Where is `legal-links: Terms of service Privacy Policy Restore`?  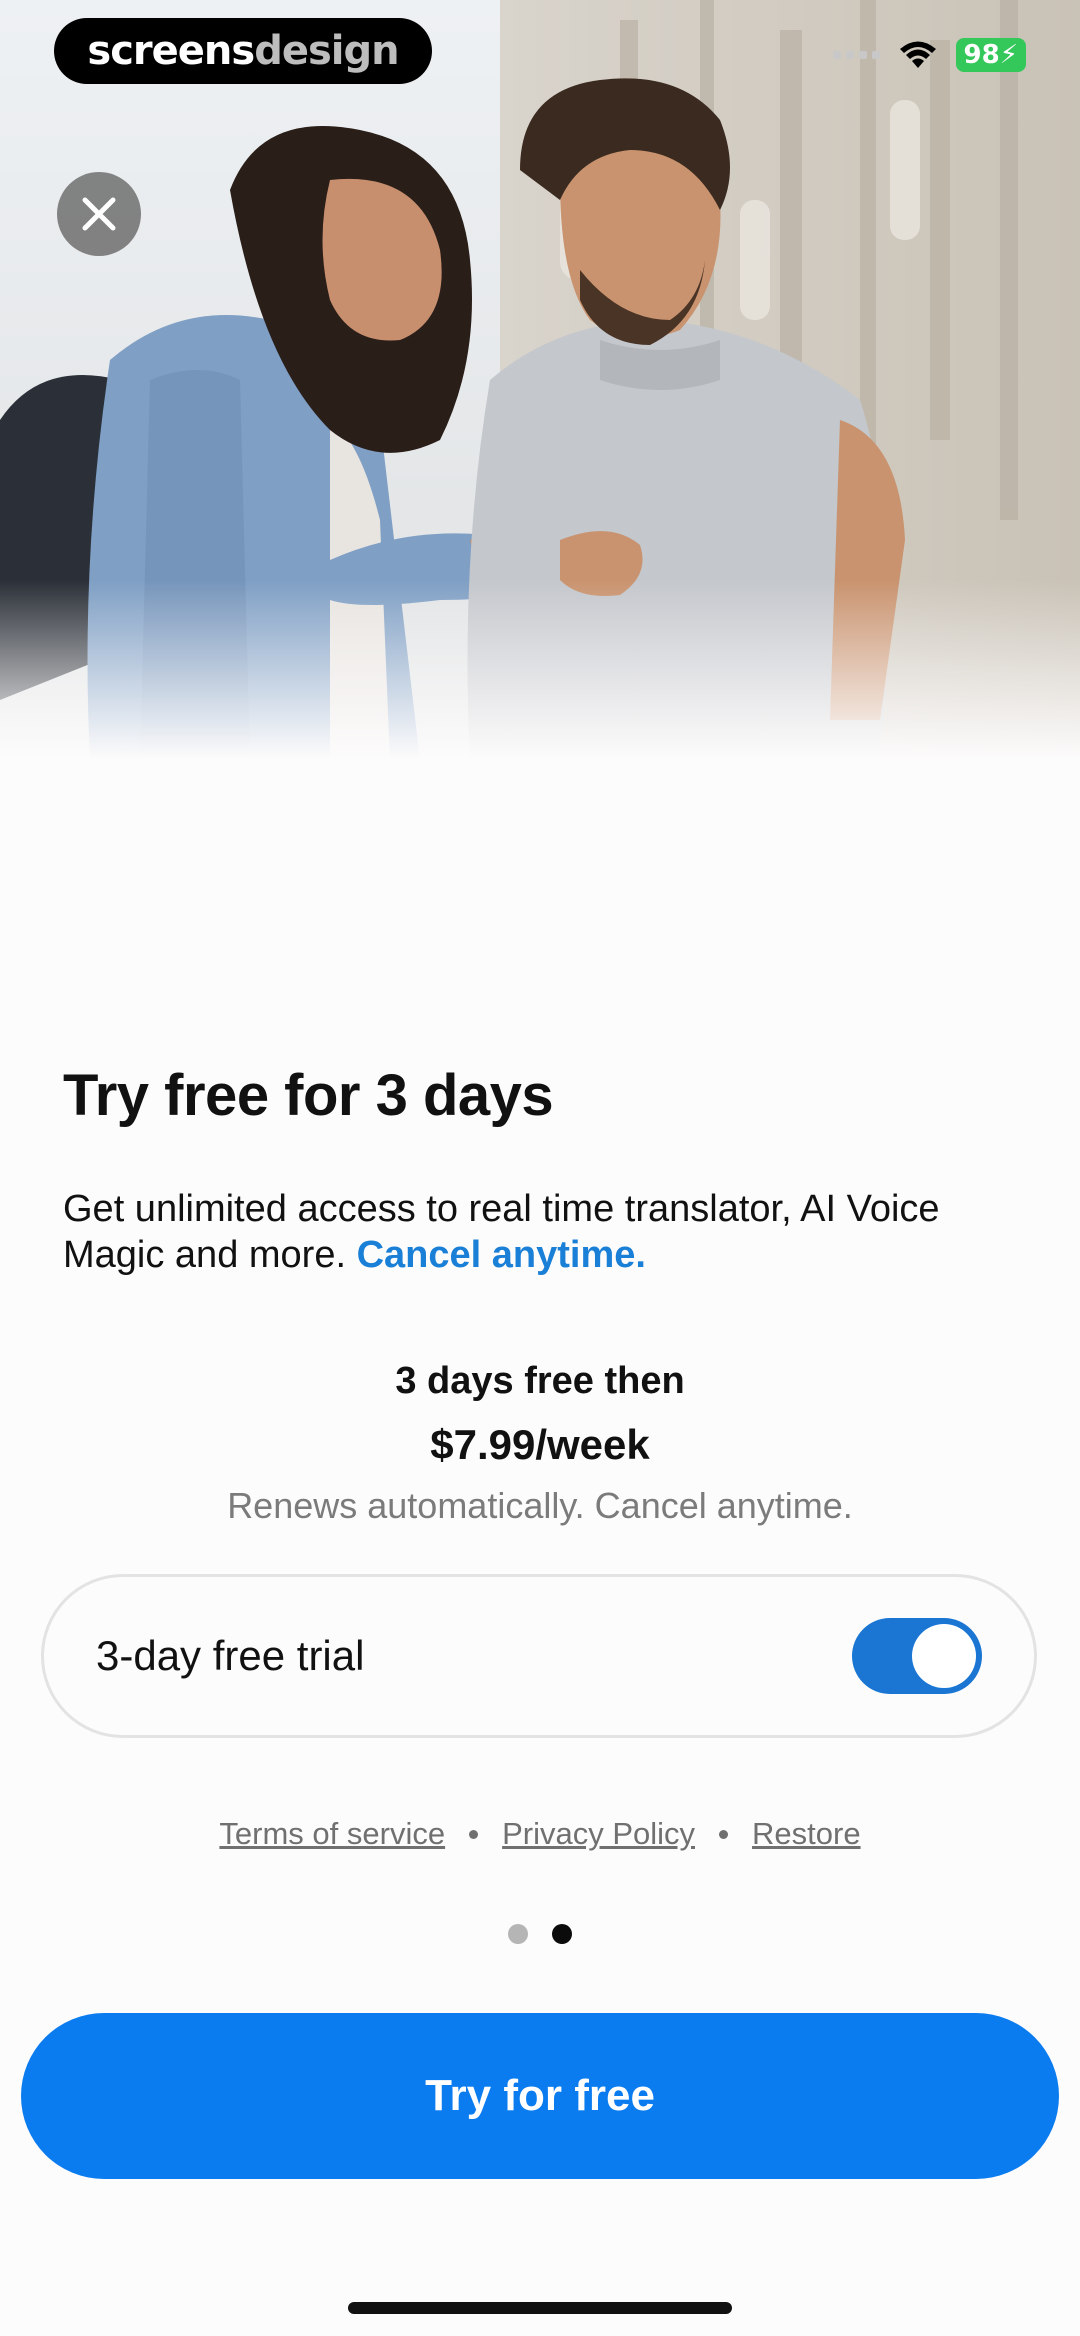 legal-links: Terms of service Privacy Policy Restore is located at coordinates (540, 1834).